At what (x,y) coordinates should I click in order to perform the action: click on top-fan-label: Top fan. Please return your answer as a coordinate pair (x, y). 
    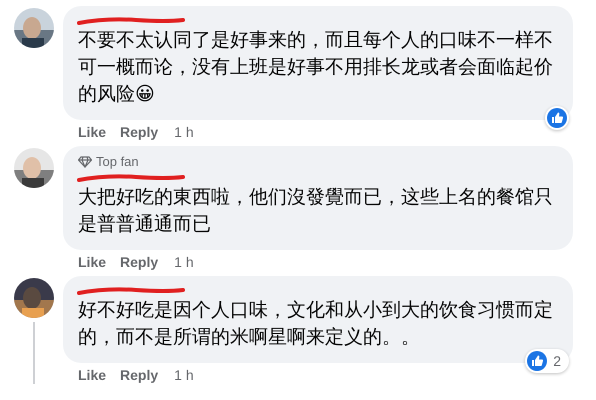
    Looking at the image, I should click on (117, 161).